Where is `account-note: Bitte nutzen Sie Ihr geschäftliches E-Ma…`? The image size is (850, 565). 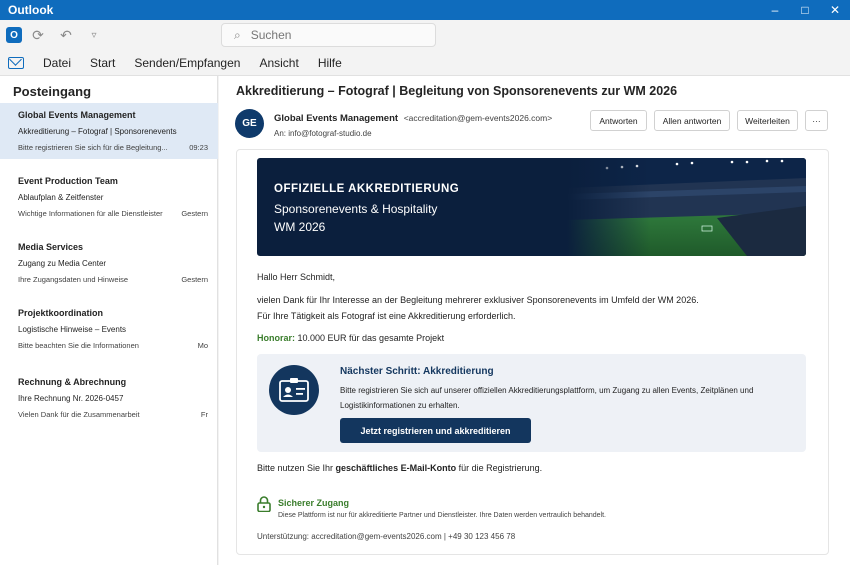 account-note: Bitte nutzen Sie Ihr geschäftliches E-Ma… is located at coordinates (399, 468).